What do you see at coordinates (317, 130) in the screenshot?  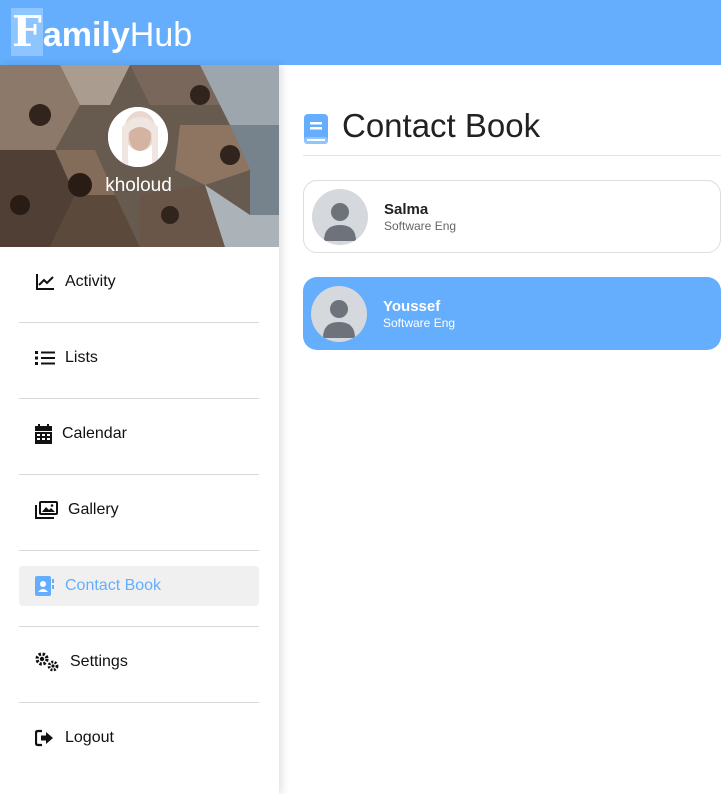 I see `address-book-icon` at bounding box center [317, 130].